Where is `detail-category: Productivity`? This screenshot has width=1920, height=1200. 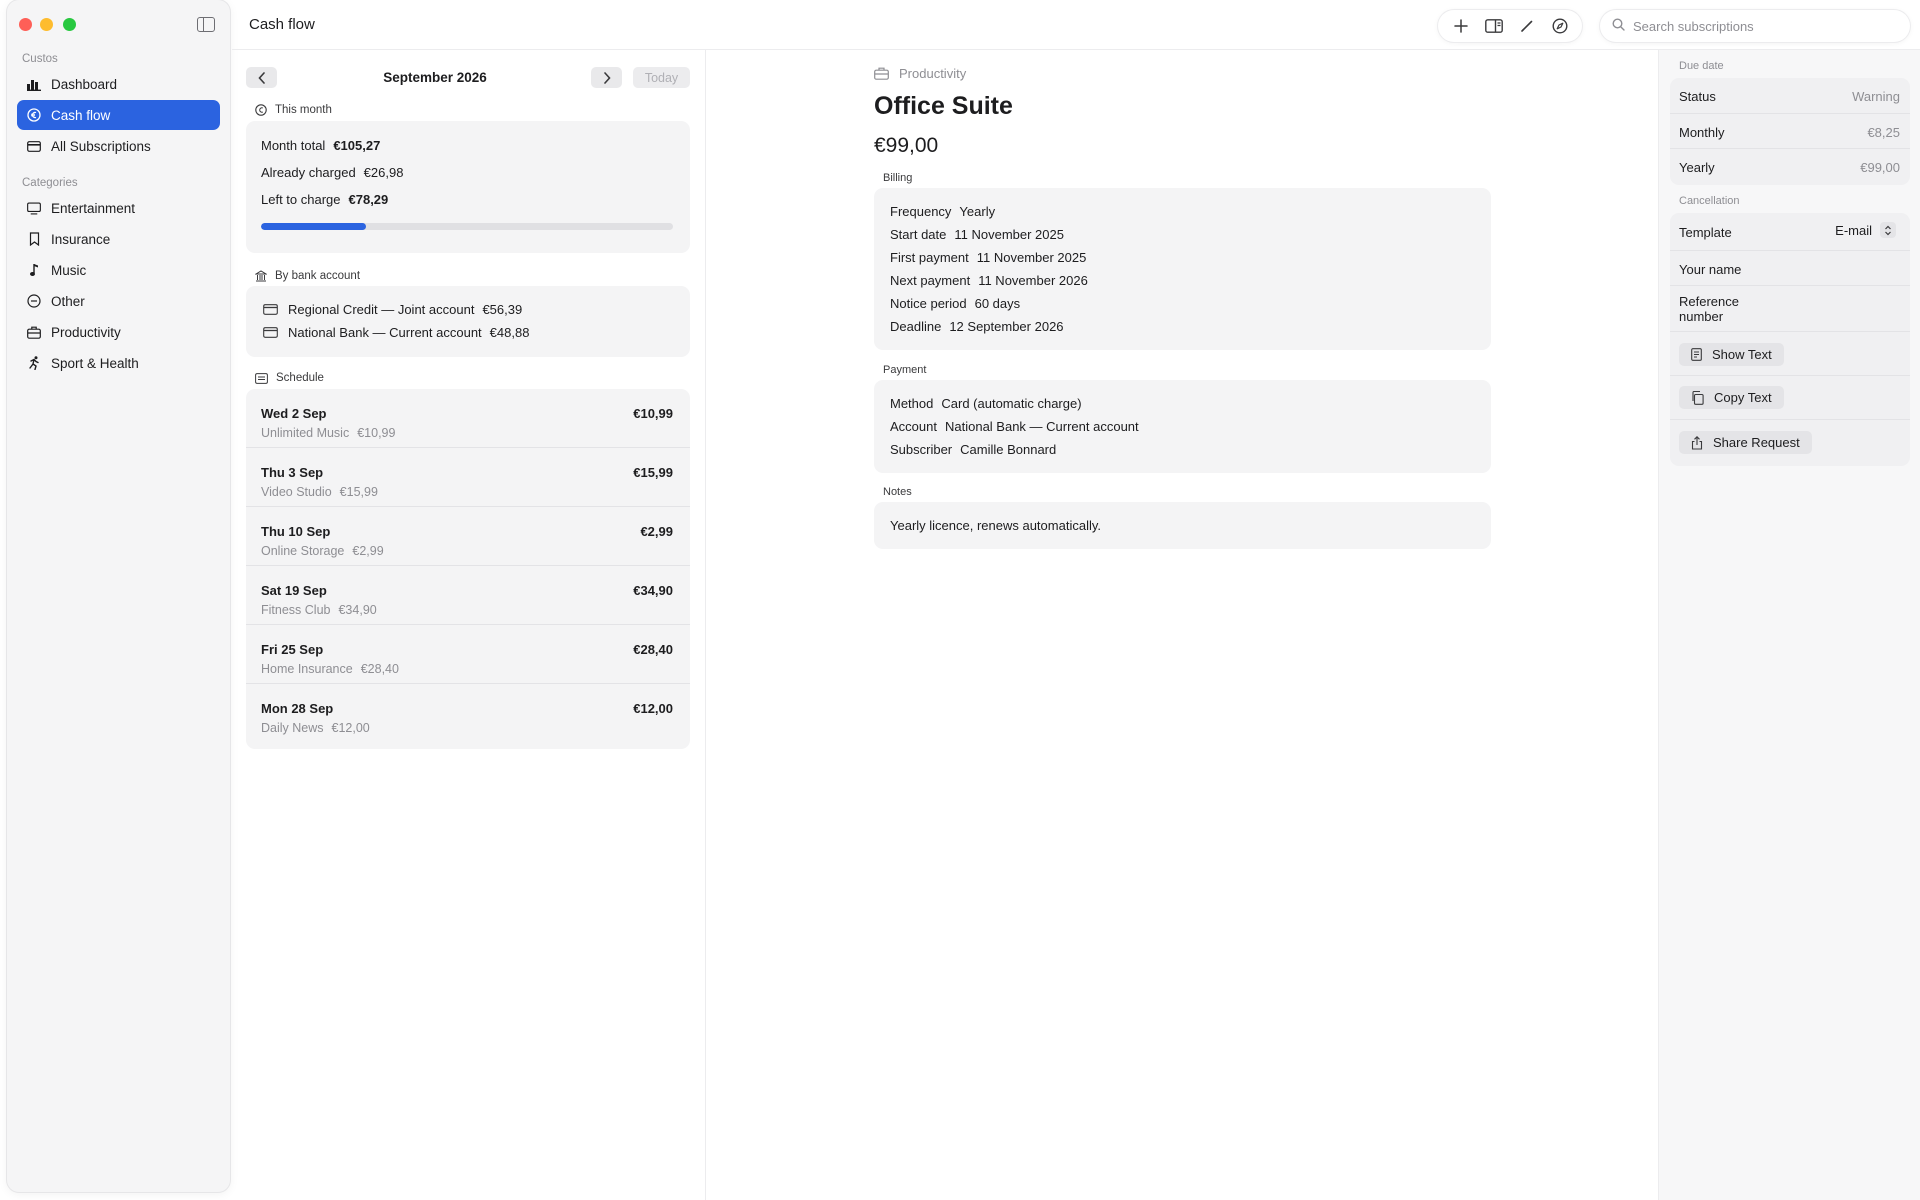 detail-category: Productivity is located at coordinates (920, 73).